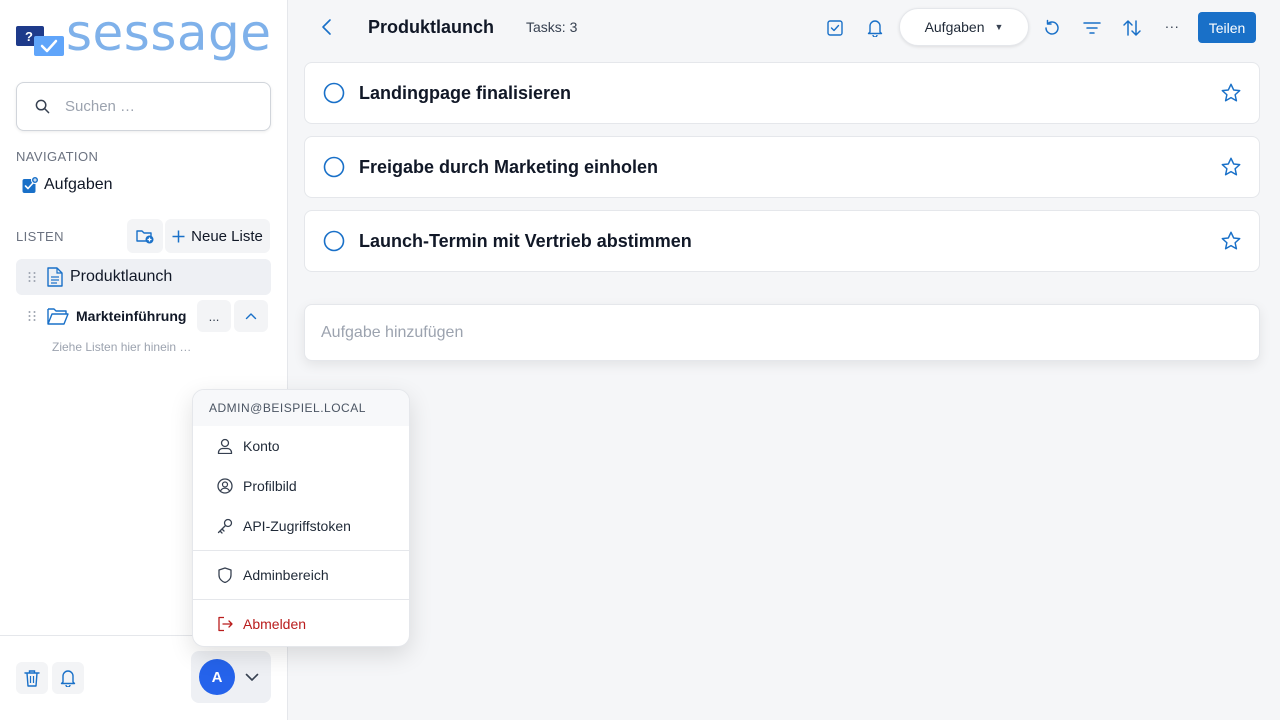  What do you see at coordinates (835, 28) in the screenshot?
I see `checkbox-toggle-icon` at bounding box center [835, 28].